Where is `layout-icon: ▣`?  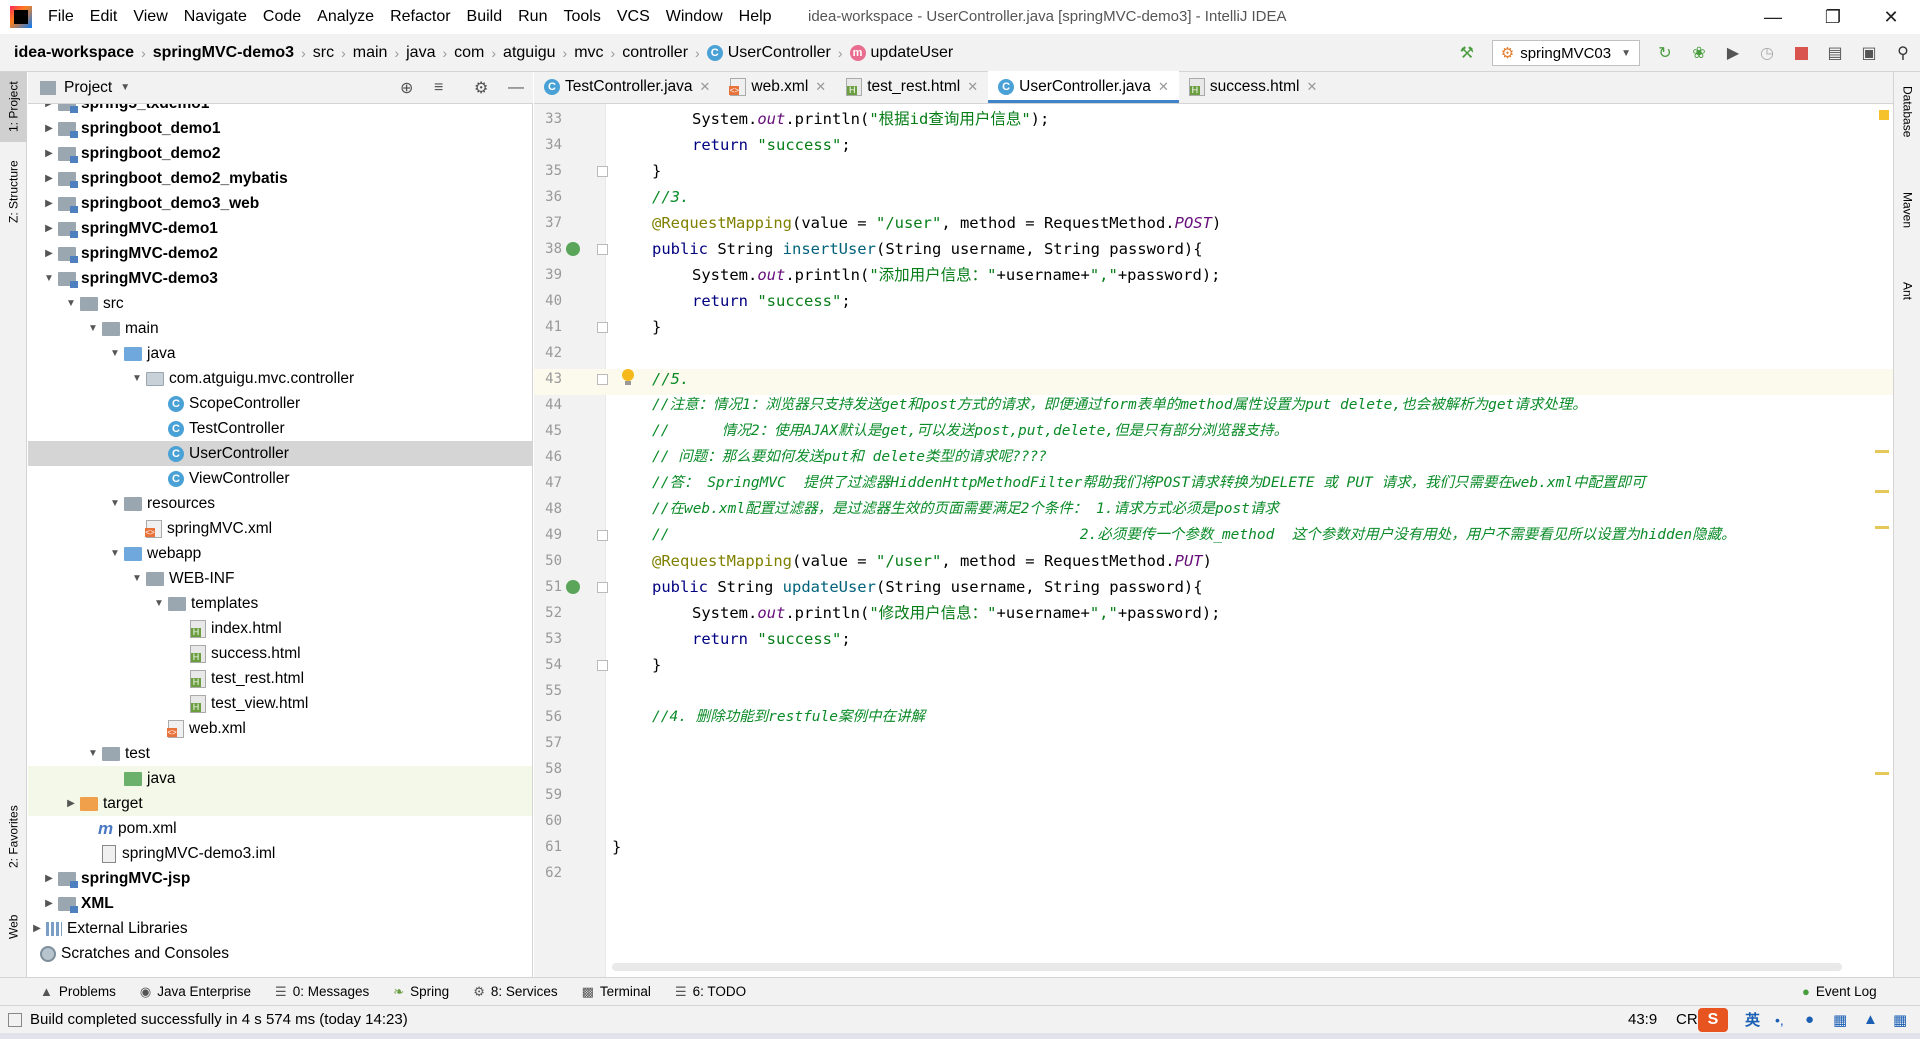
layout-icon: ▣ is located at coordinates (1869, 53).